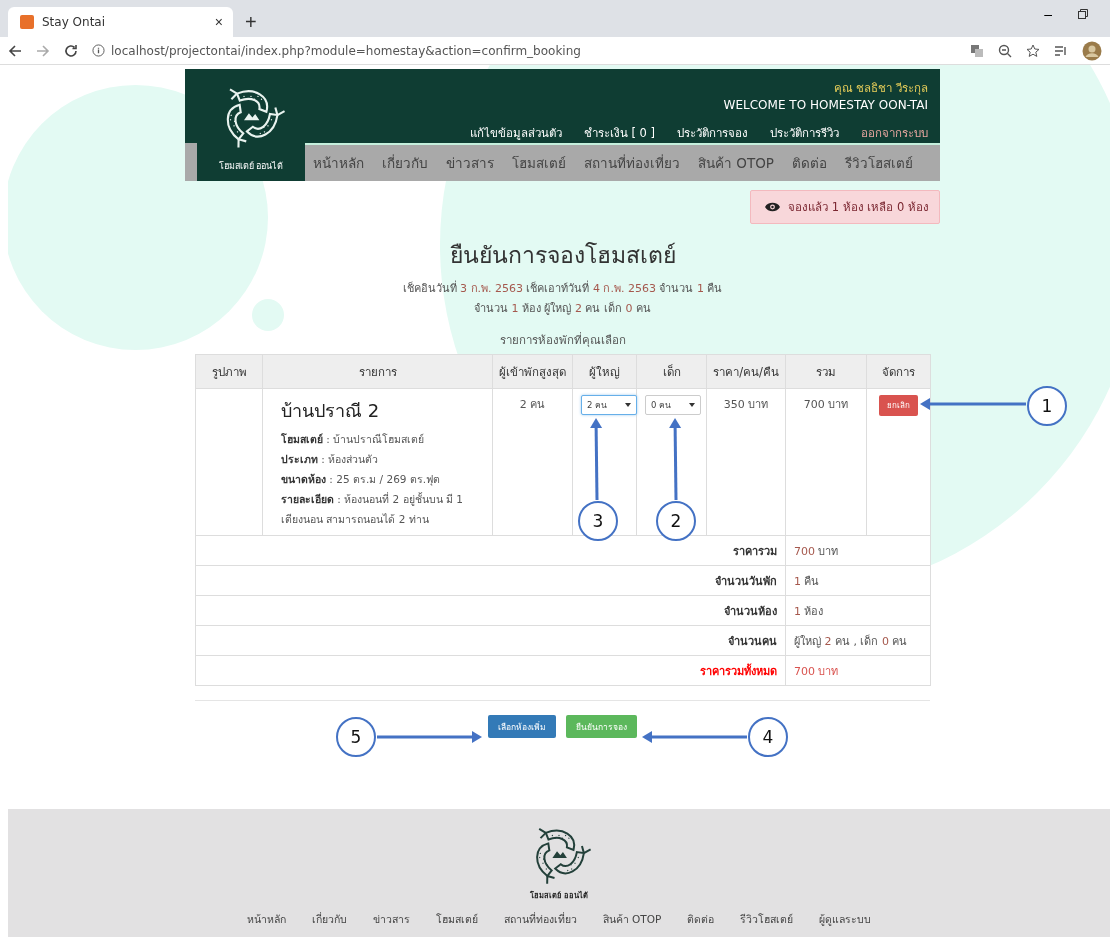 This screenshot has height=937, width=1110. Describe the element at coordinates (768, 737) in the screenshot. I see `callout-number: 4` at that location.